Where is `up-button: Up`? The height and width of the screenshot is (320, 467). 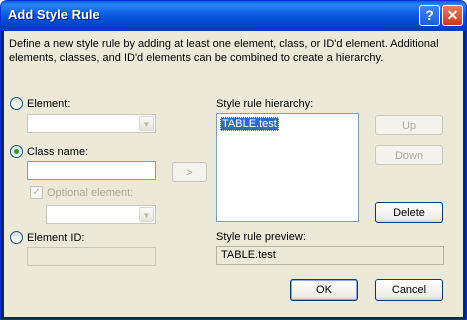
up-button: Up is located at coordinates (409, 125).